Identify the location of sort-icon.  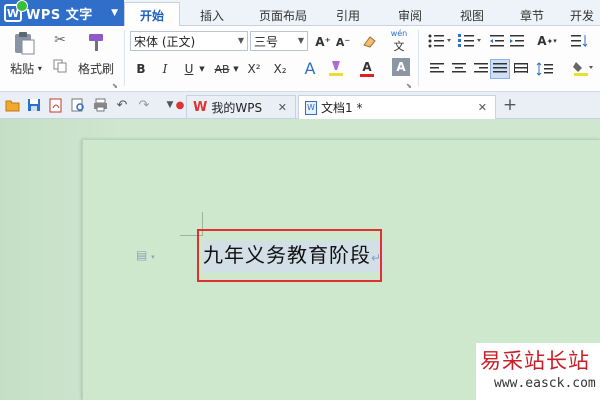
(581, 41).